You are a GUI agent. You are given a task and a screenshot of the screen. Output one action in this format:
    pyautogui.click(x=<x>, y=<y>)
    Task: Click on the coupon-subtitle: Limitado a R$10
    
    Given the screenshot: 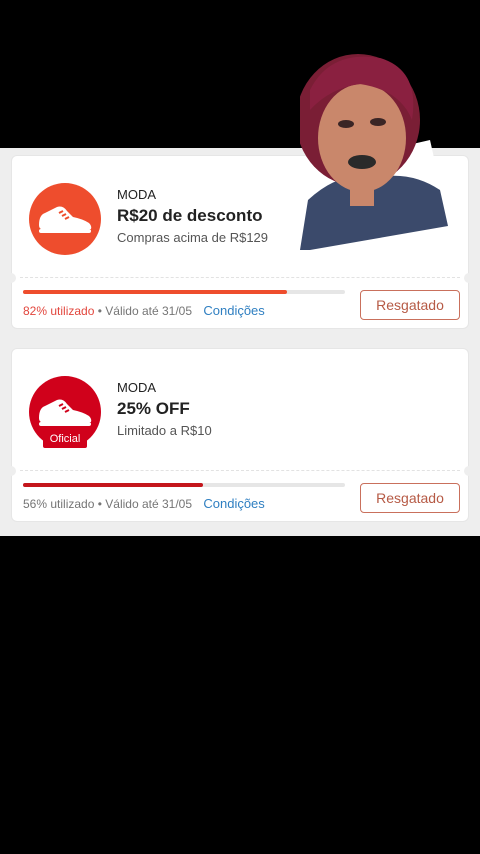 What is the action you would take?
    pyautogui.click(x=164, y=430)
    